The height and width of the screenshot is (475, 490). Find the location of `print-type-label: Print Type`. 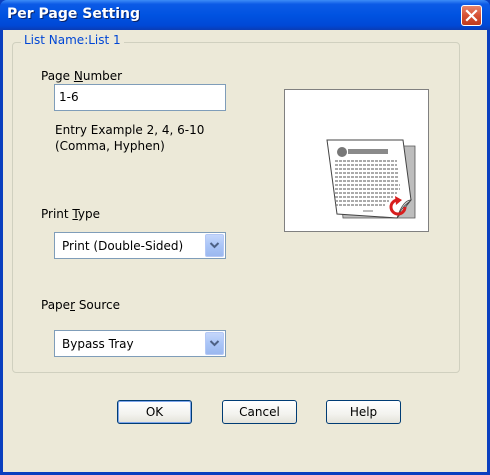

print-type-label: Print Type is located at coordinates (70, 214).